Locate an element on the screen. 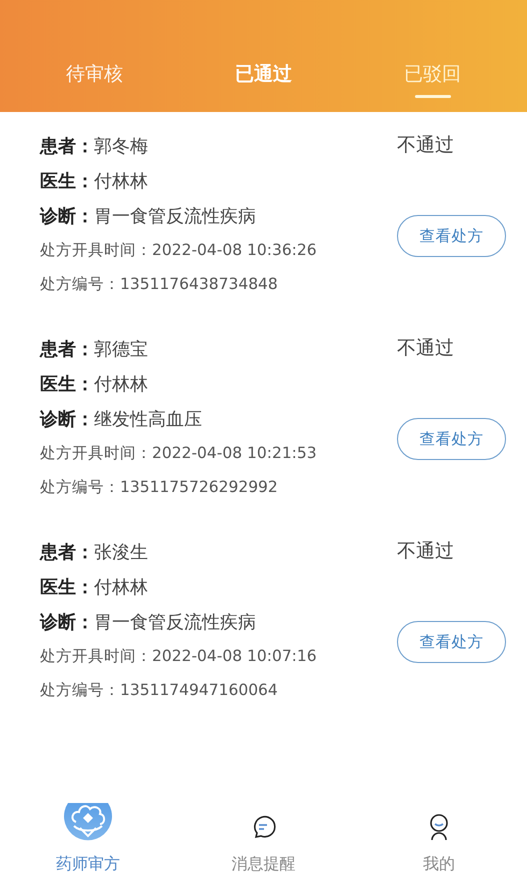  prescription-number: 处方编号：1351174947160064 is located at coordinates (159, 690).